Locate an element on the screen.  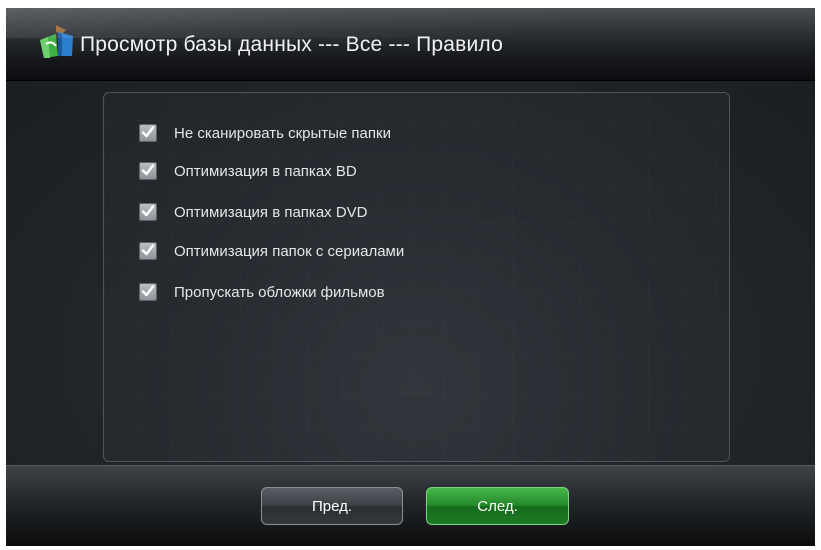
option-skip-movie-covers: Пропускать обложки фильмов is located at coordinates (262, 292).